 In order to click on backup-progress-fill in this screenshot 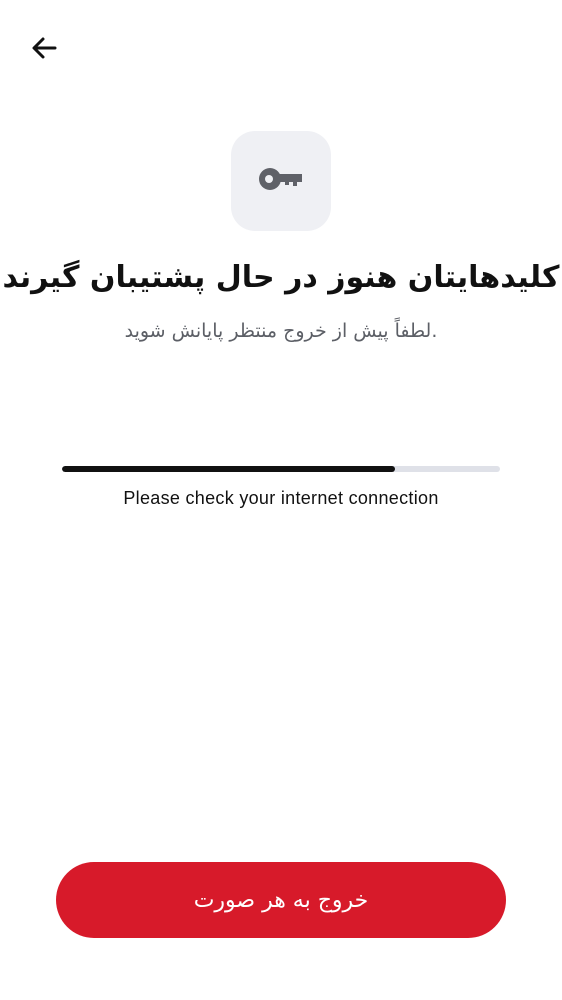, I will do `click(228, 469)`.